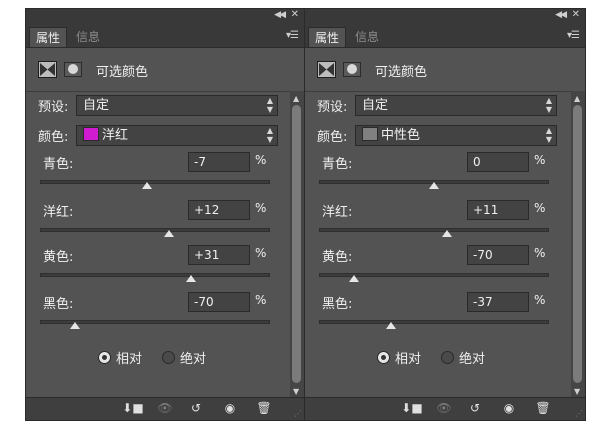 The height and width of the screenshot is (445, 600). Describe the element at coordinates (115, 135) in the screenshot. I see `colors-value: 洋红` at that location.